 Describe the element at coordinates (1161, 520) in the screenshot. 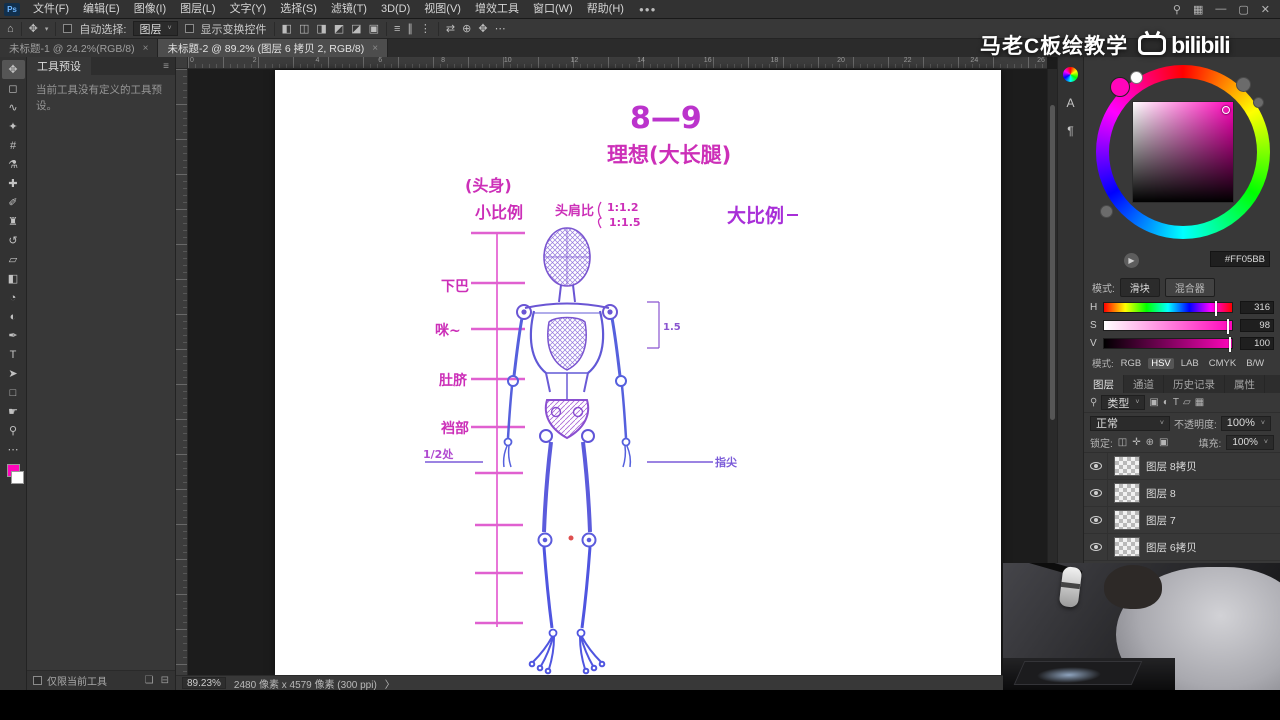

I see `layer-name: 图层 7` at that location.